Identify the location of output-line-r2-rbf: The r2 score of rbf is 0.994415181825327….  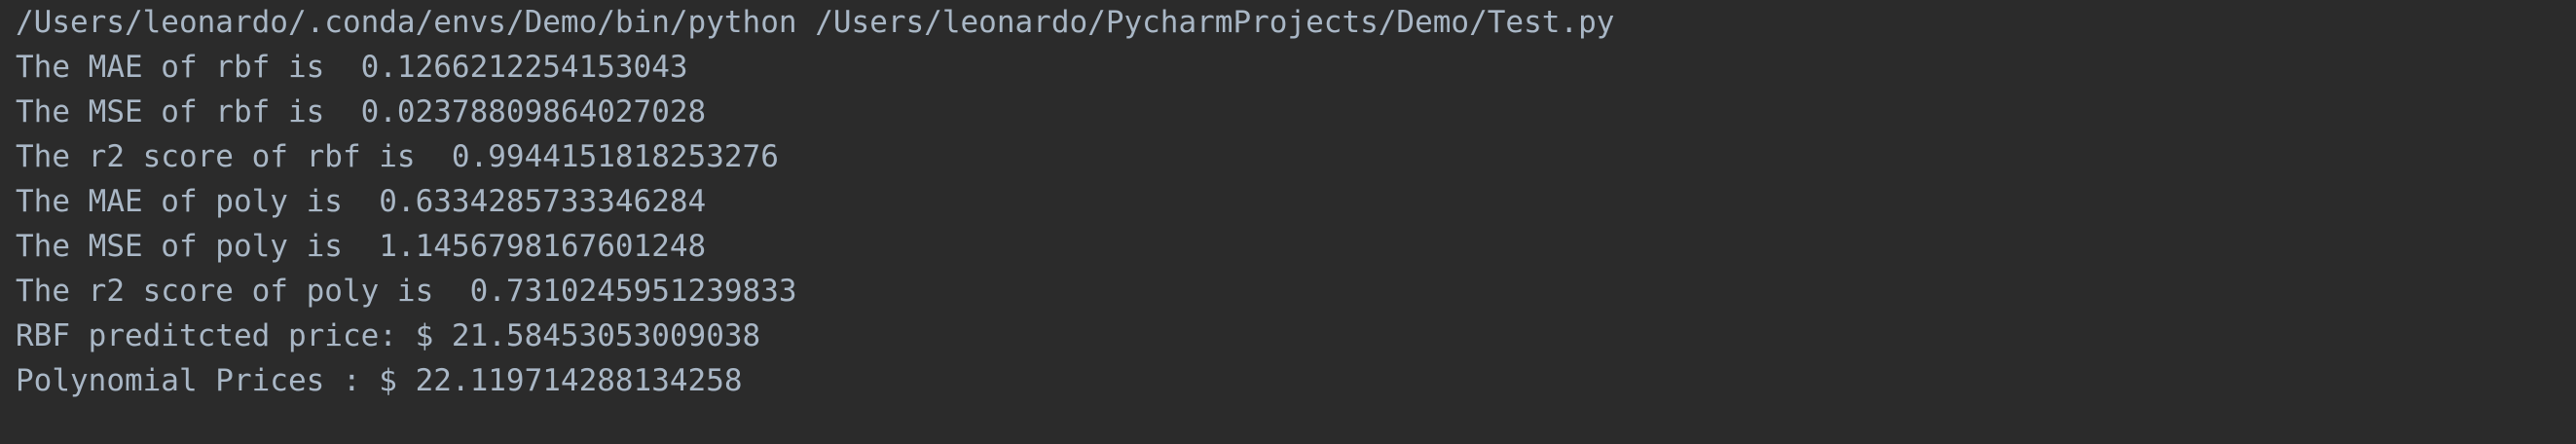
(397, 156).